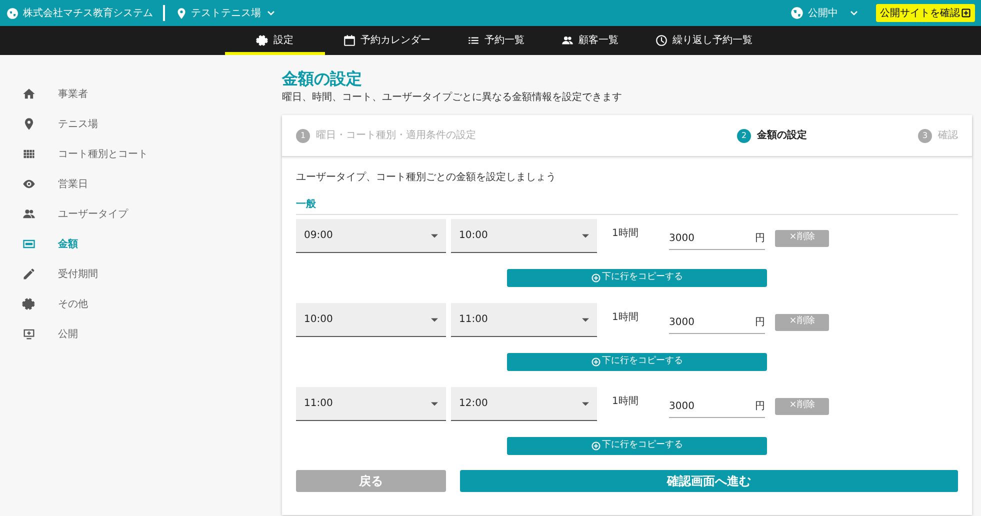  Describe the element at coordinates (322, 79) in the screenshot. I see `page-title: 金額の設定` at that location.